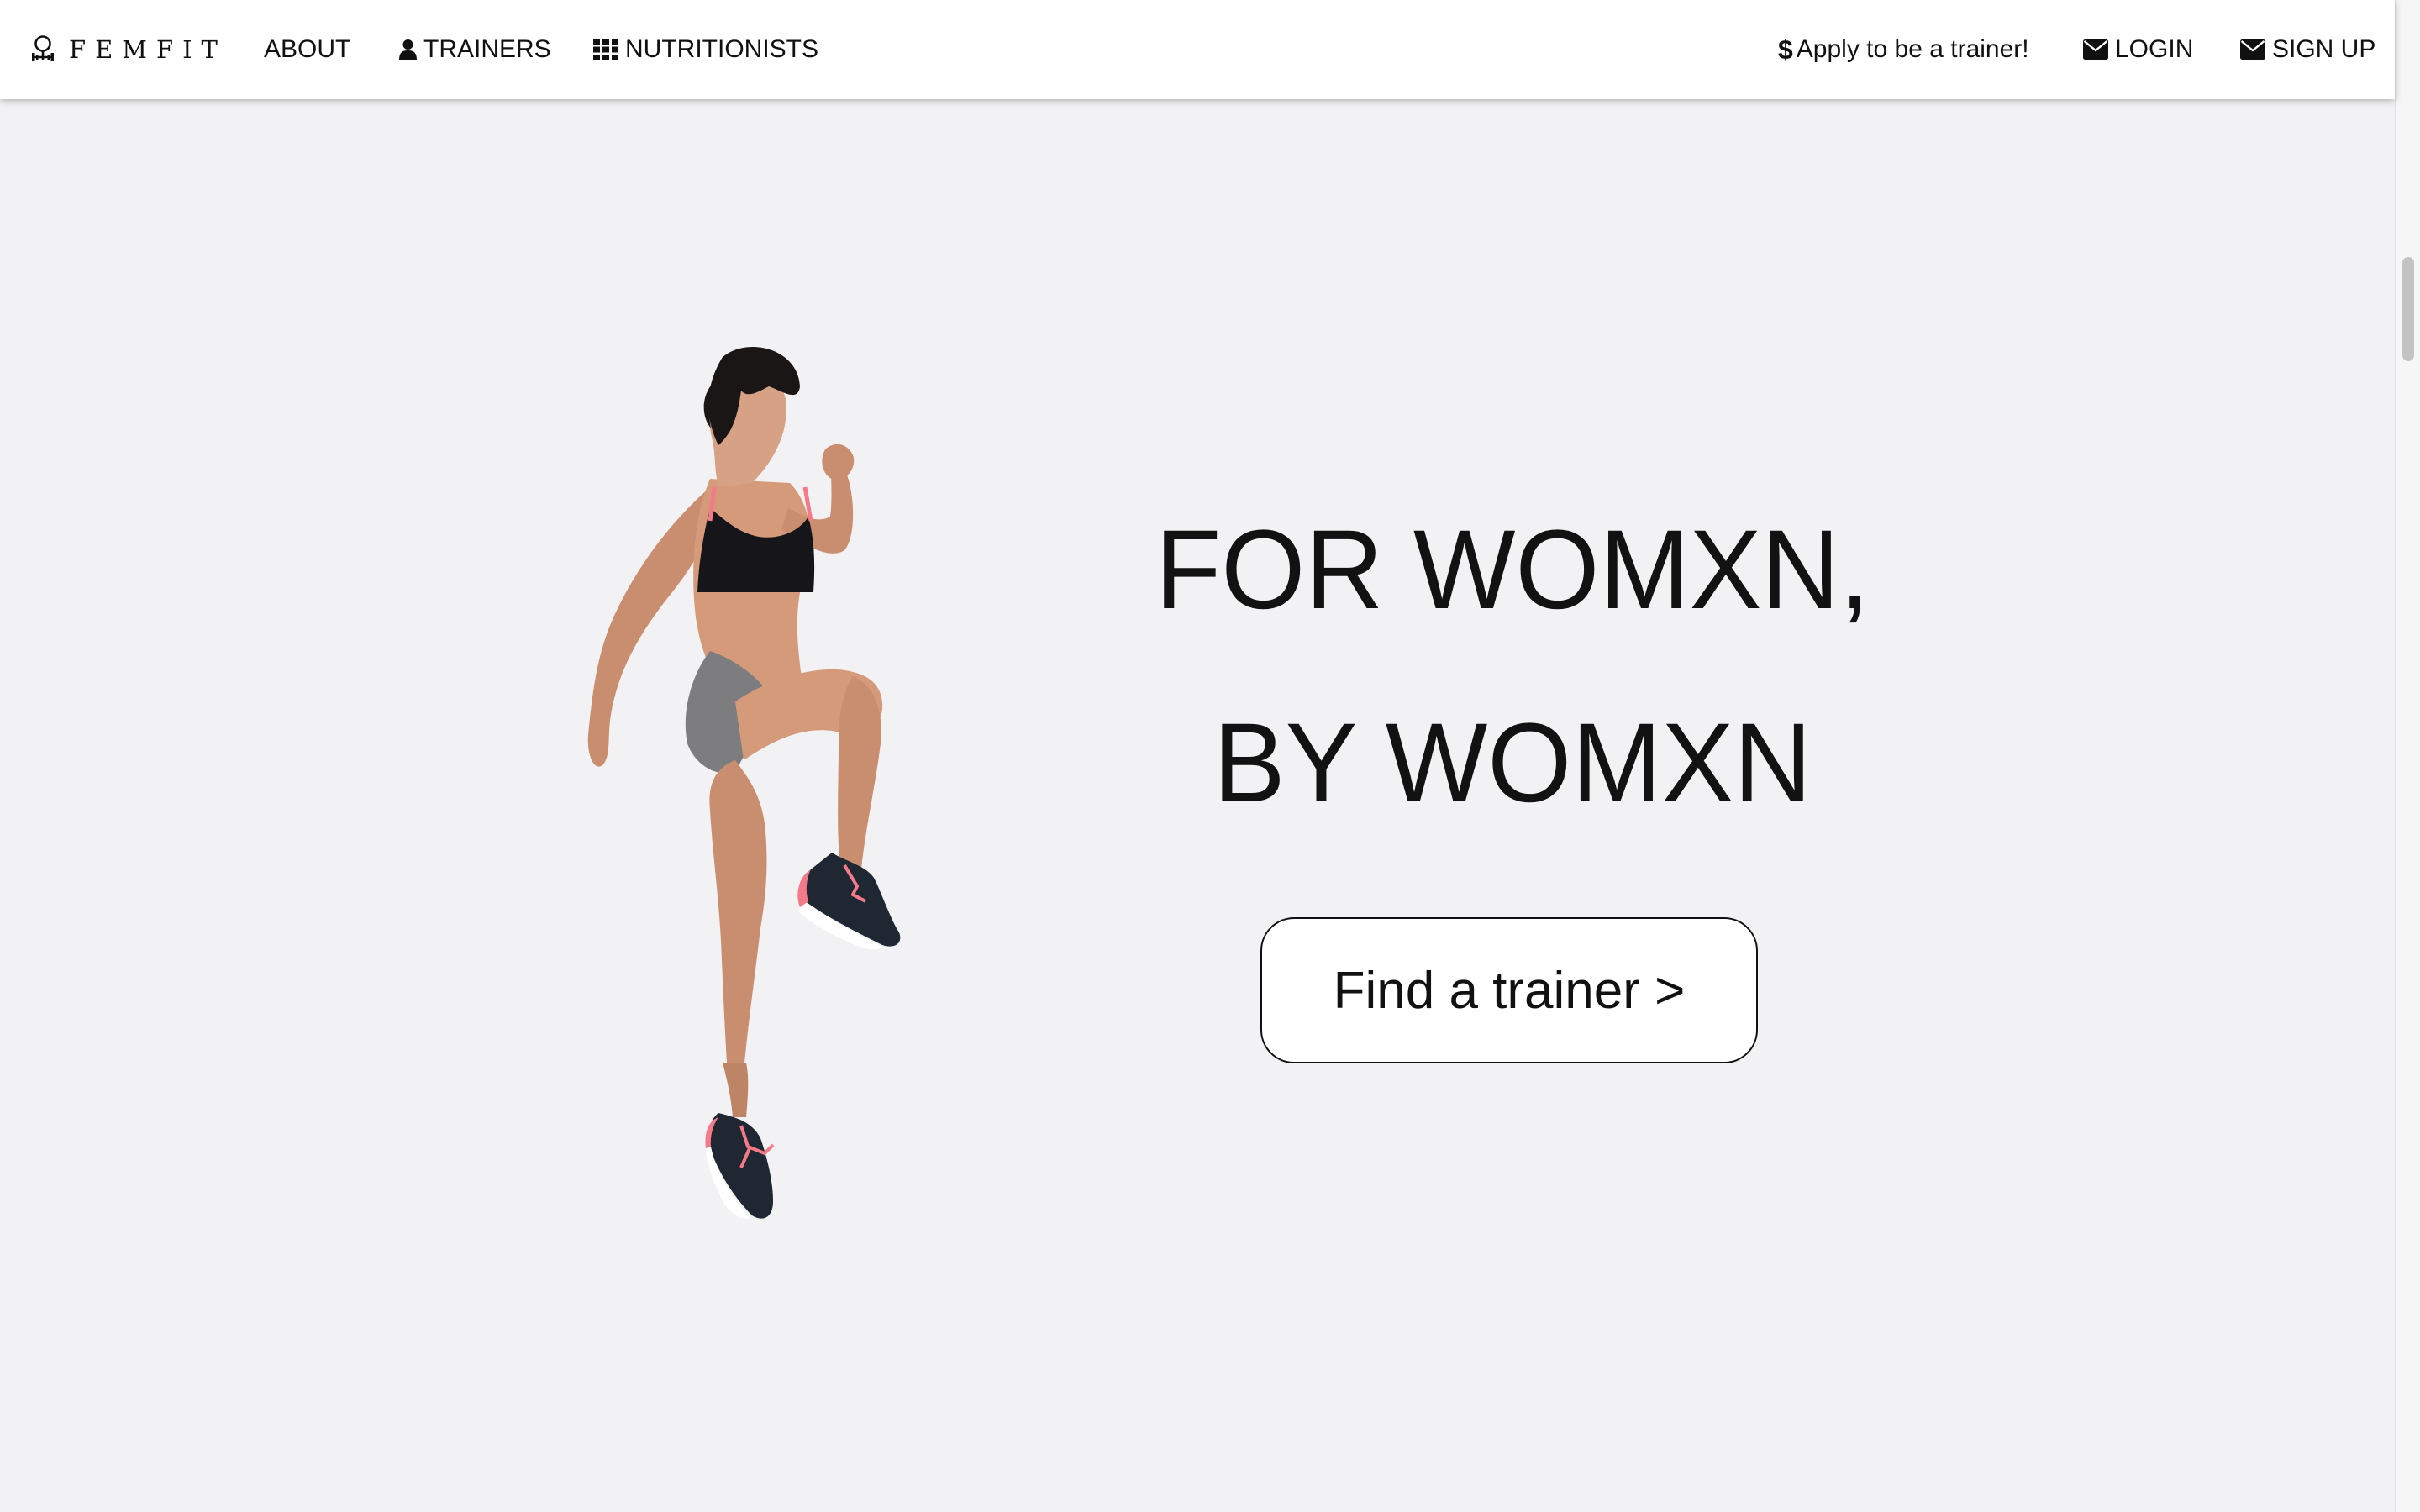 Image resolution: width=2420 pixels, height=1512 pixels. Describe the element at coordinates (1512, 763) in the screenshot. I see `hero-headline-line2: BY WOMXN` at that location.